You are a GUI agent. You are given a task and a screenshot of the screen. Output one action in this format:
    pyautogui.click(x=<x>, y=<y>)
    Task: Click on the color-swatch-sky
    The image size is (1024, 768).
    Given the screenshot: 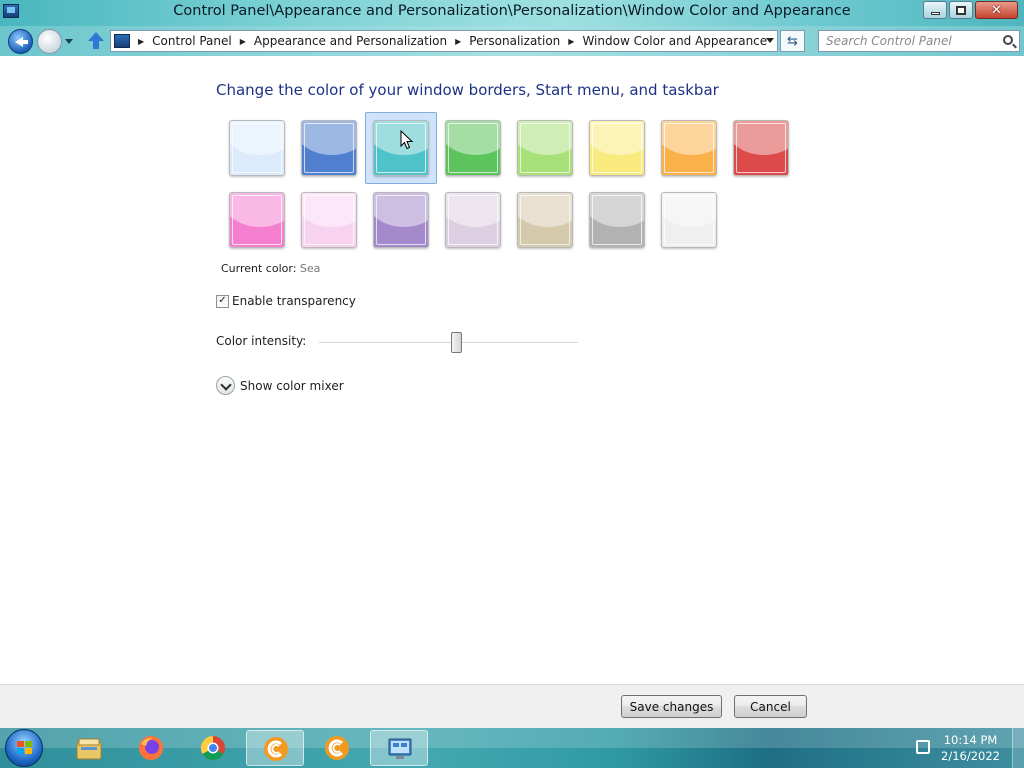 What is the action you would take?
    pyautogui.click(x=257, y=148)
    